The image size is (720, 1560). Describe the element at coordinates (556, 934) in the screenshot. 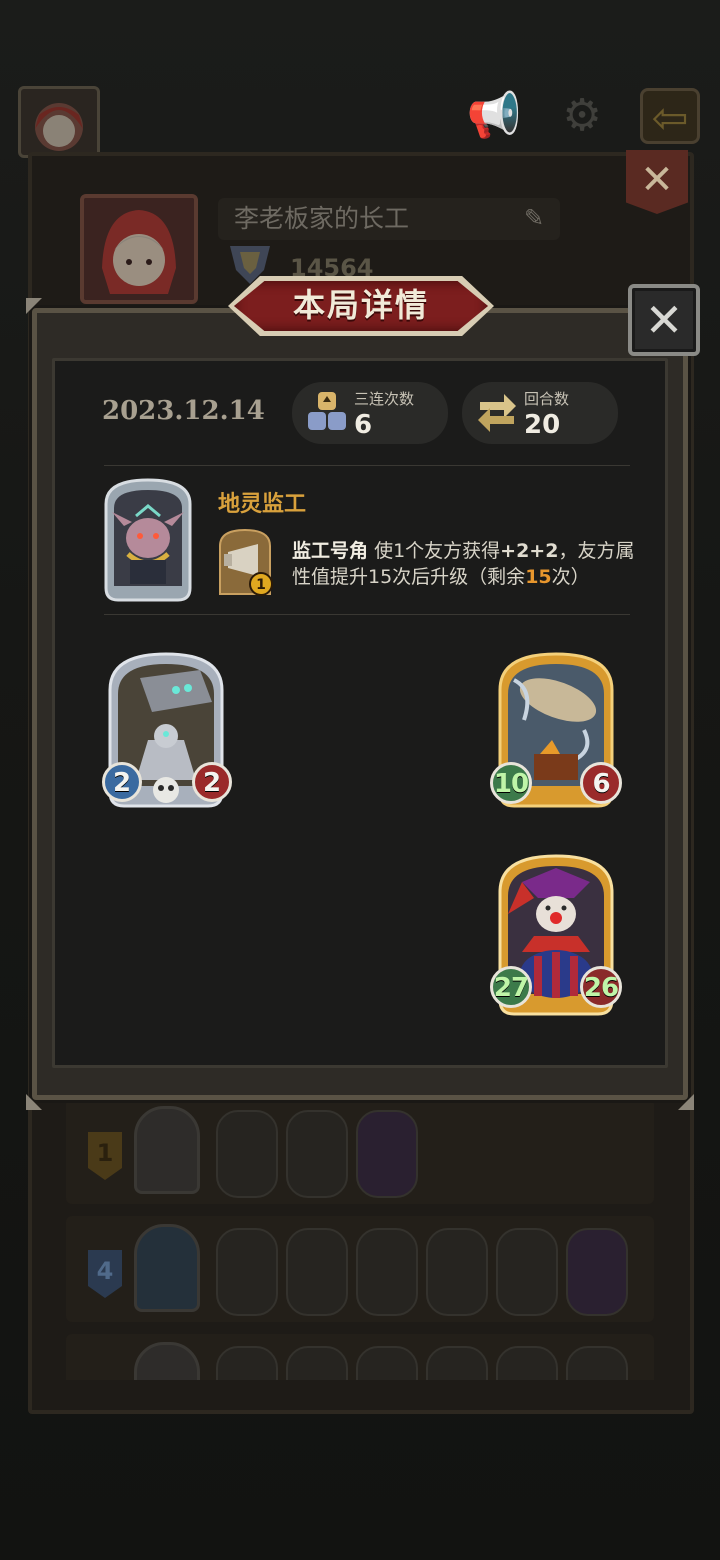

I see `clown-card: 27 26` at that location.